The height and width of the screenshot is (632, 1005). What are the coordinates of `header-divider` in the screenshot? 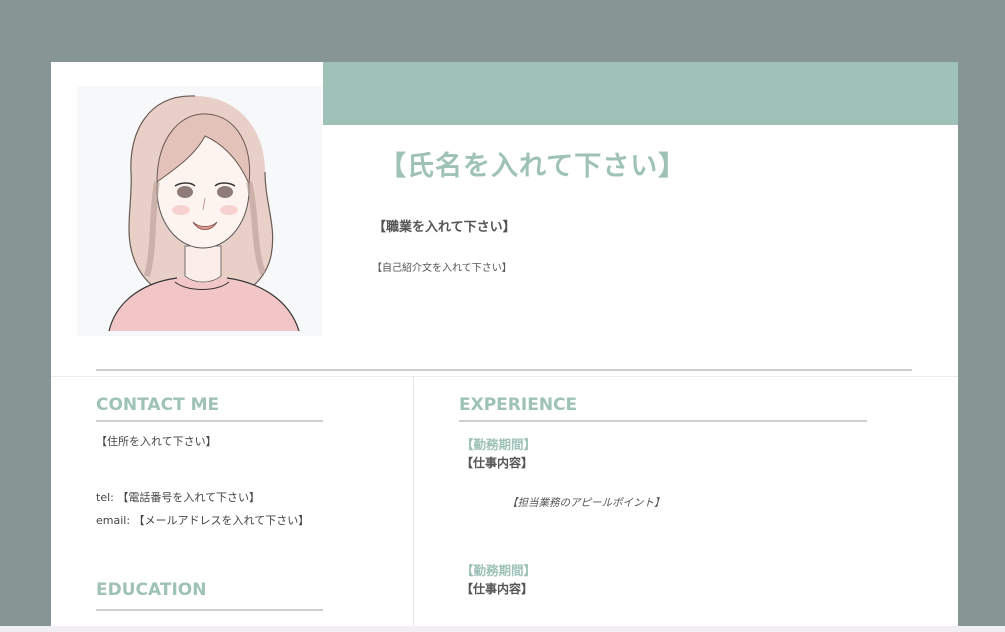 It's located at (504, 370).